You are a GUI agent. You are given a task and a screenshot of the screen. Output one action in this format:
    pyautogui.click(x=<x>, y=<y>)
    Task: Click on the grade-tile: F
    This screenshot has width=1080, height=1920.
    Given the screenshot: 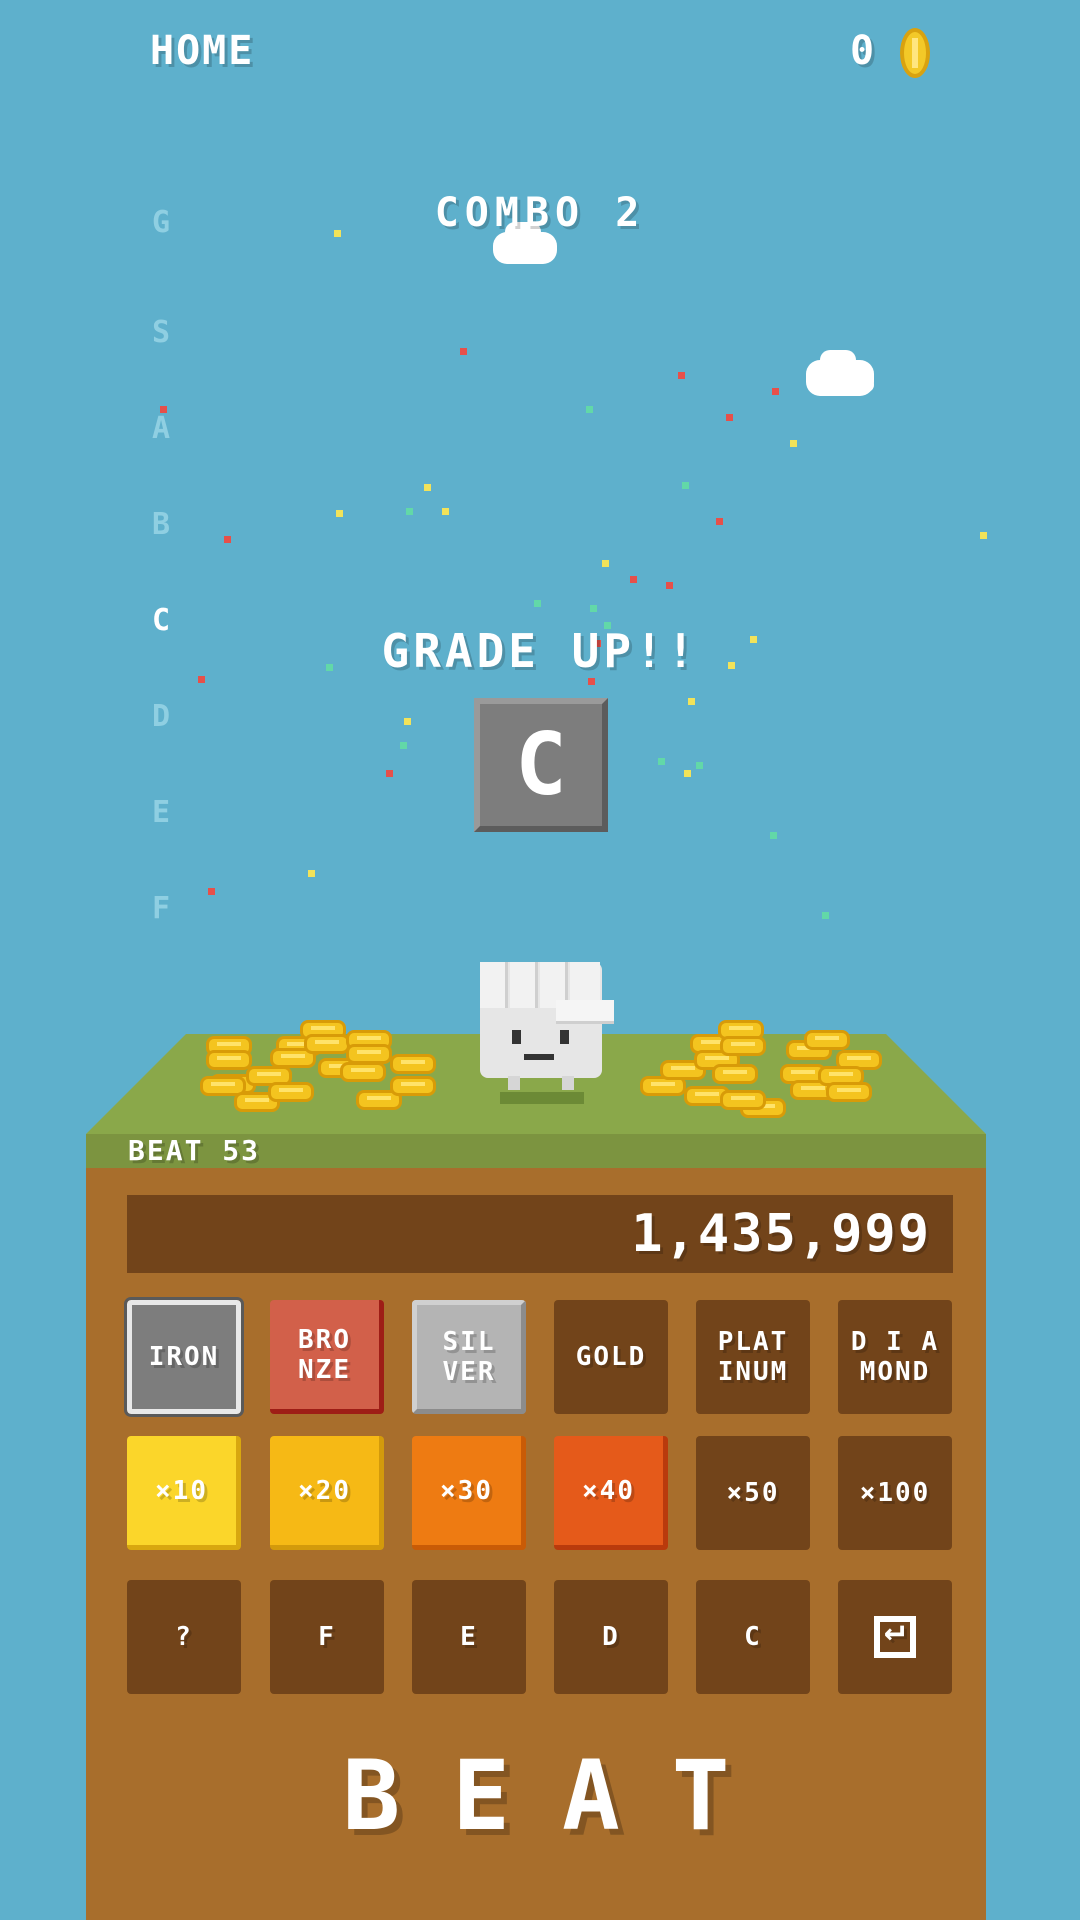 What is the action you would take?
    pyautogui.click(x=327, y=1637)
    